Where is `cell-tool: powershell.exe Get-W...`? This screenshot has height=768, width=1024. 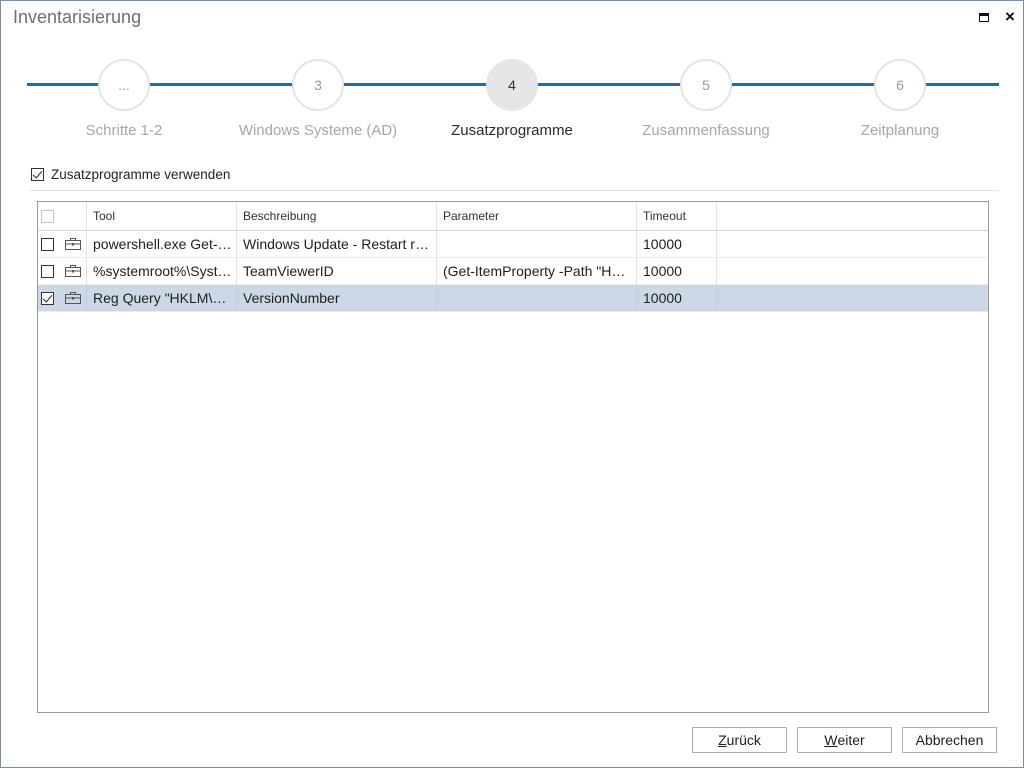 cell-tool: powershell.exe Get-W... is located at coordinates (162, 244).